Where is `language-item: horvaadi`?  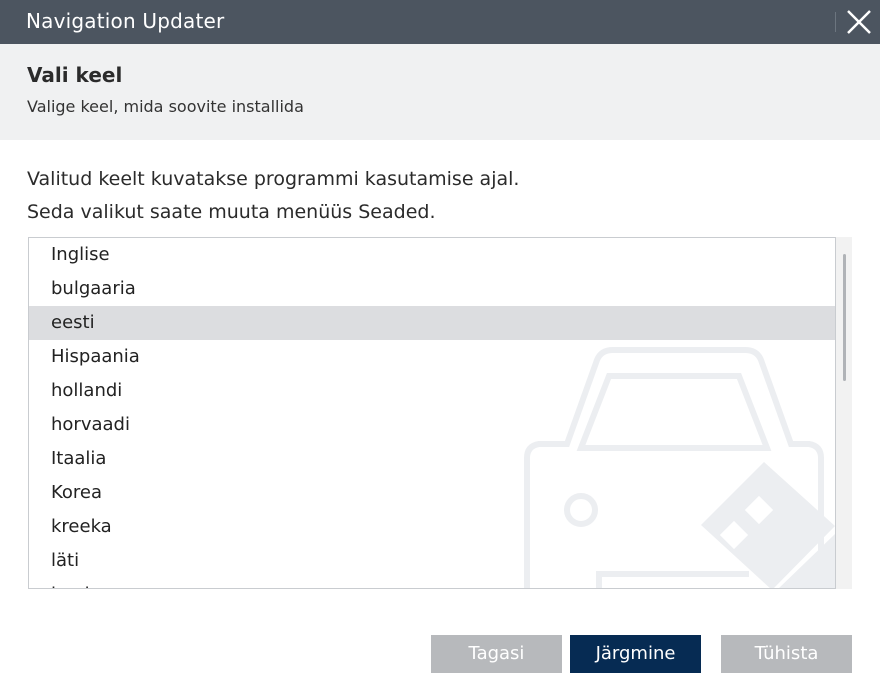 language-item: horvaadi is located at coordinates (432, 425).